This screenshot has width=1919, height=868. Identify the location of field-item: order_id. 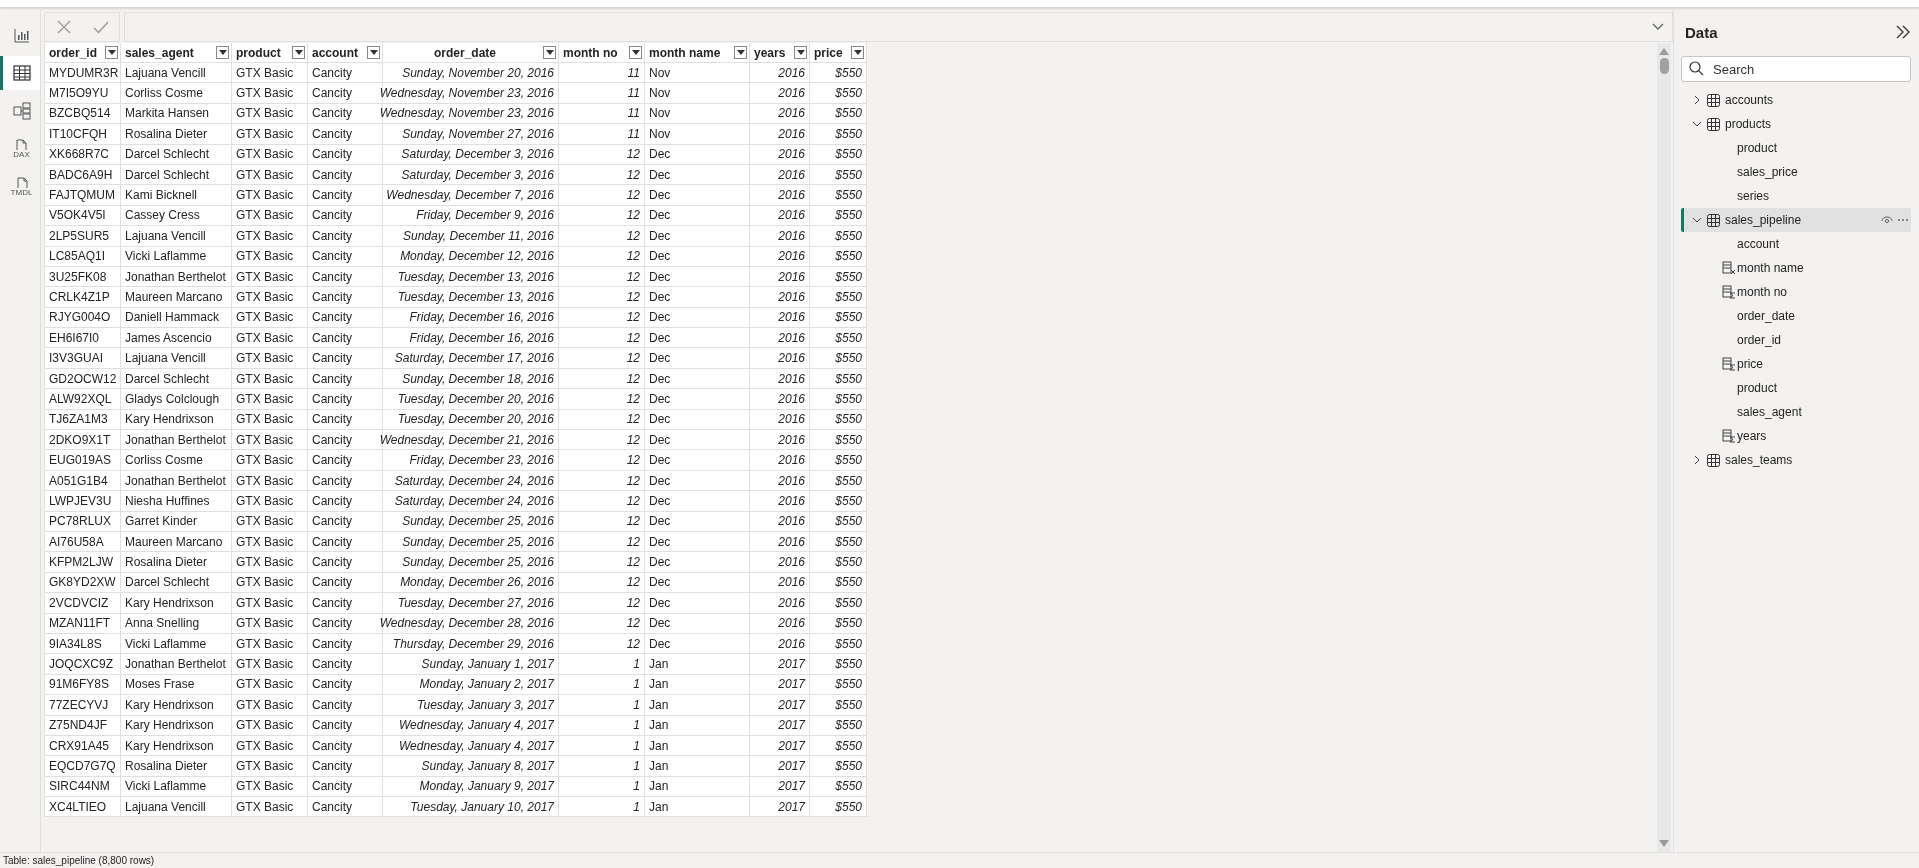
(1759, 340).